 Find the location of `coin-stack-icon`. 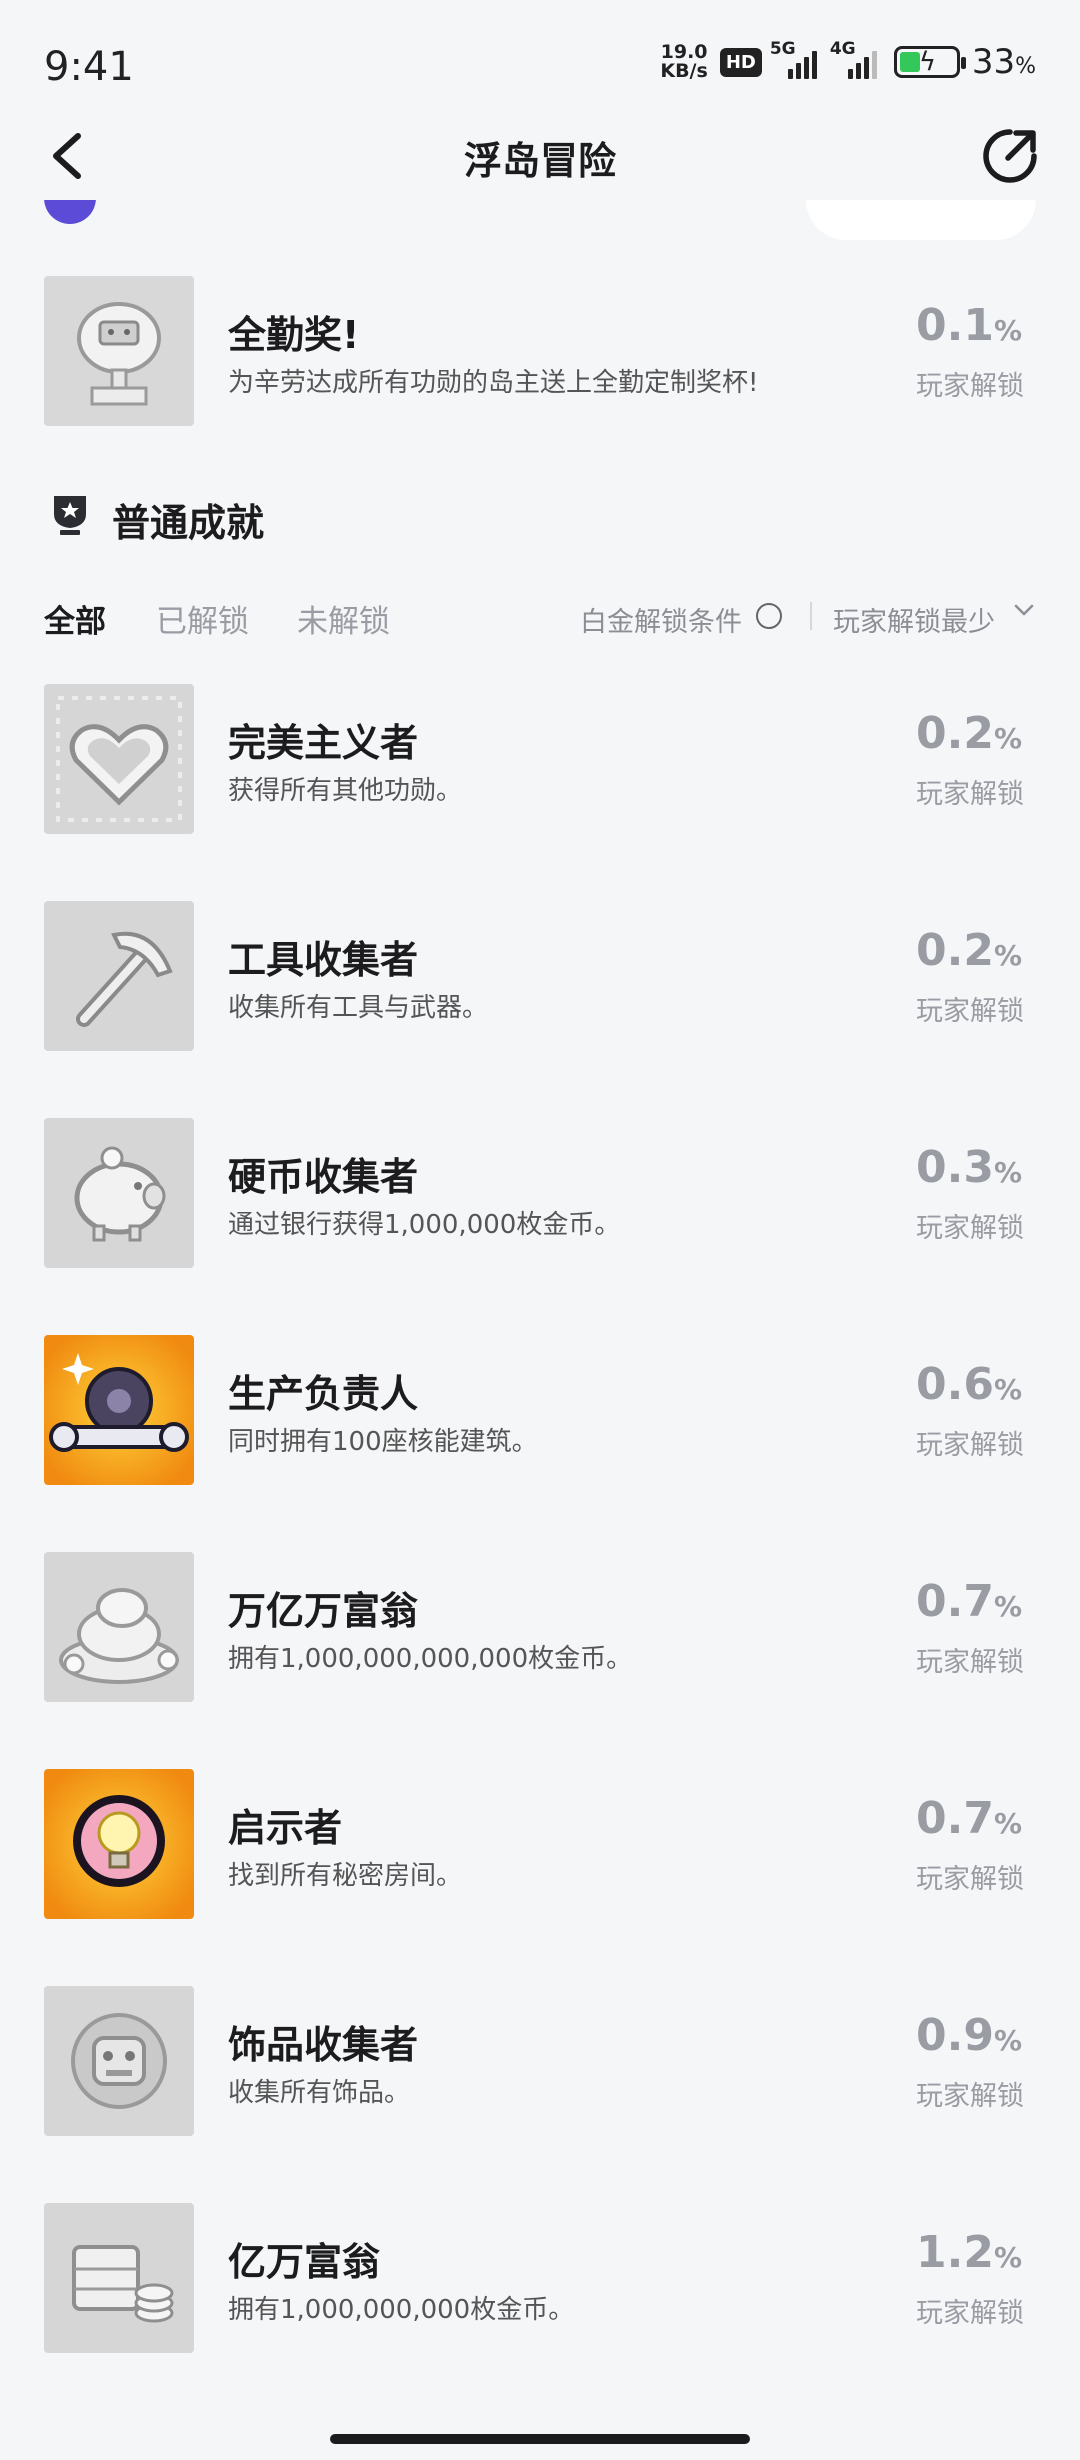

coin-stack-icon is located at coordinates (119, 2278).